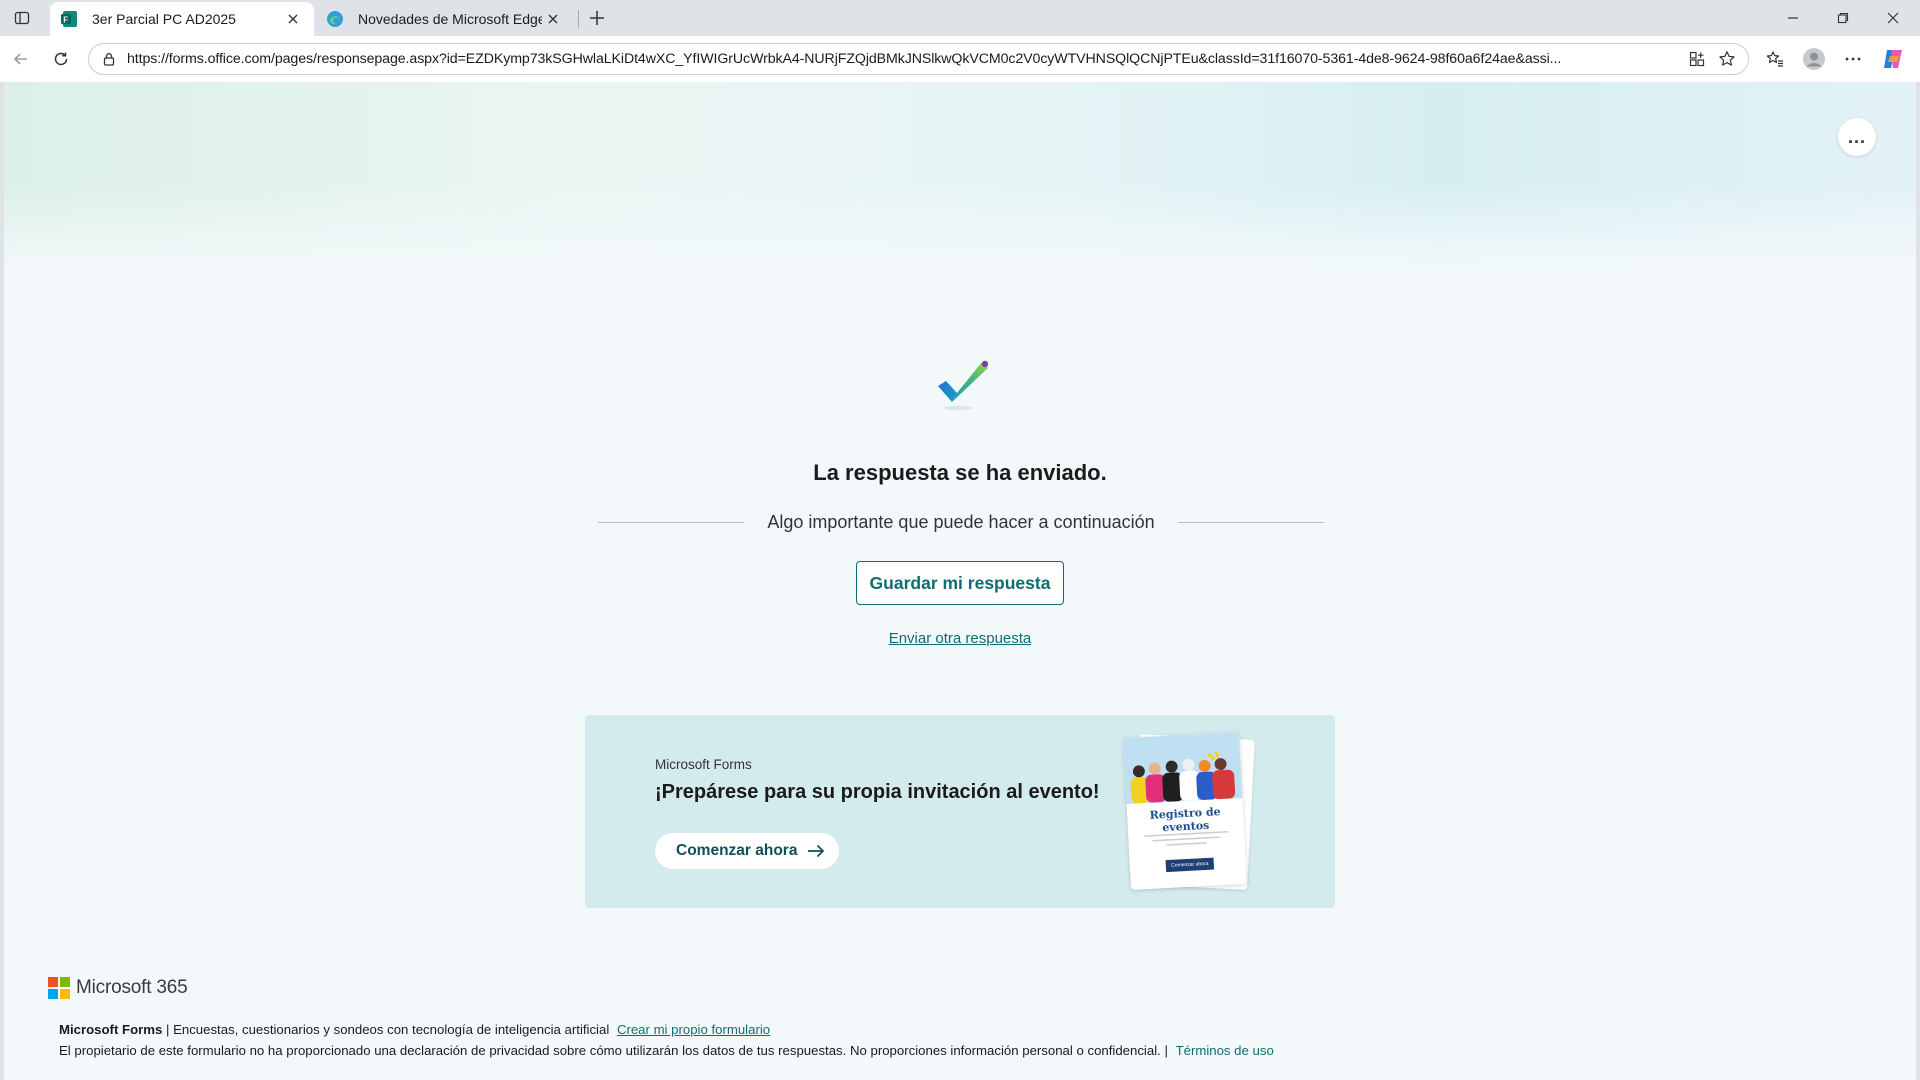 This screenshot has width=1920, height=1080. What do you see at coordinates (132, 987) in the screenshot?
I see `brand-name: Microsoft 365` at bounding box center [132, 987].